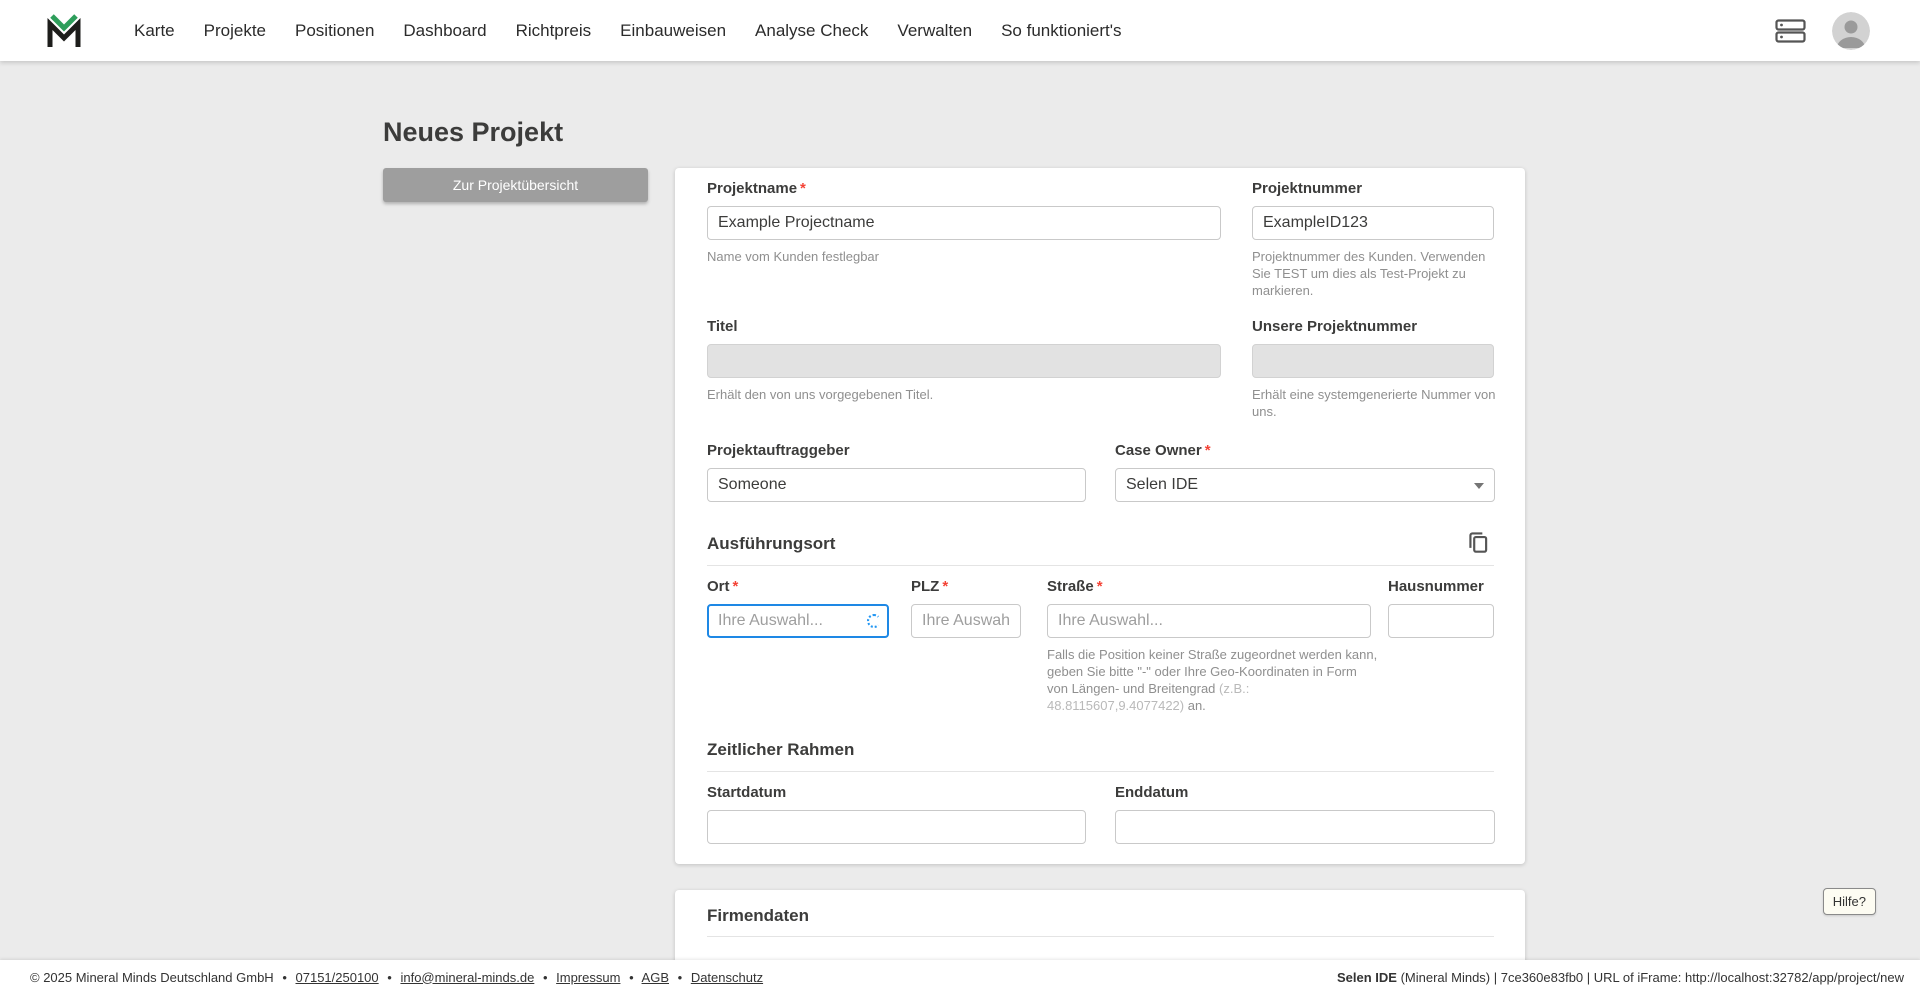 This screenshot has width=1920, height=994. What do you see at coordinates (1436, 586) in the screenshot?
I see `hausnummer-label: Hausnummer` at bounding box center [1436, 586].